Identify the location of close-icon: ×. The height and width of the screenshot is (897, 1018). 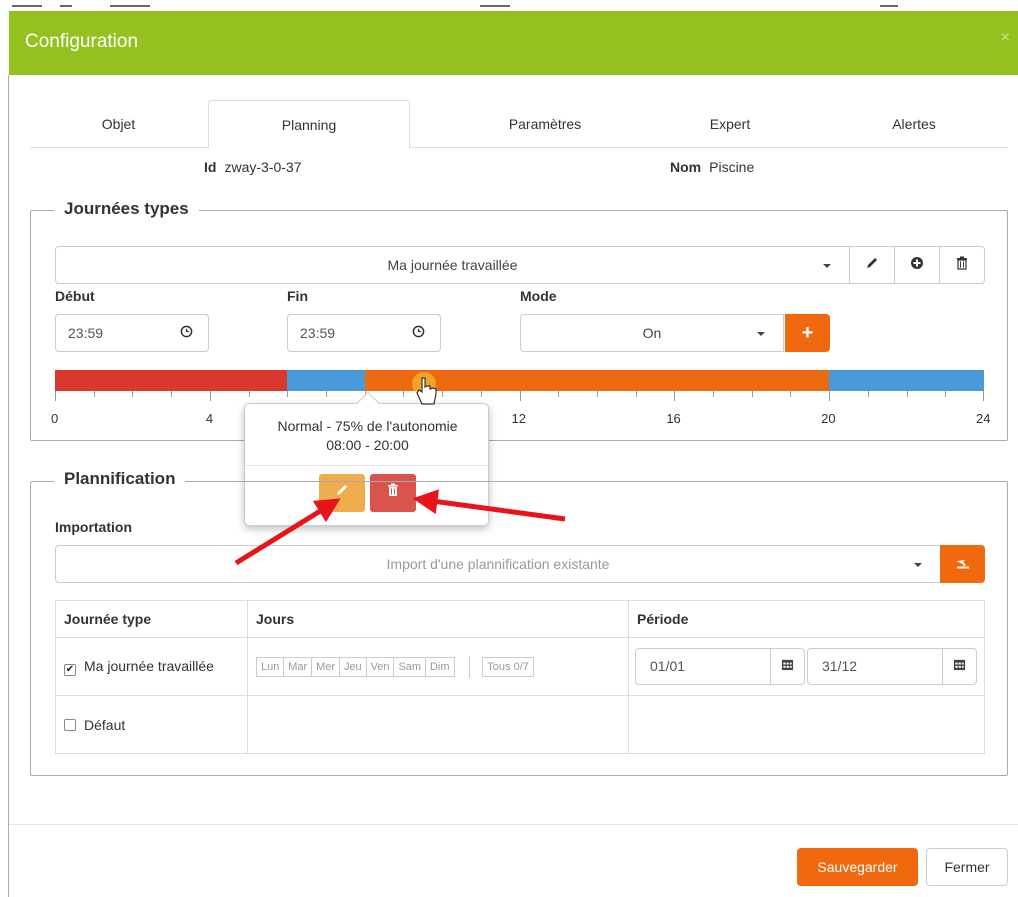
(1005, 38).